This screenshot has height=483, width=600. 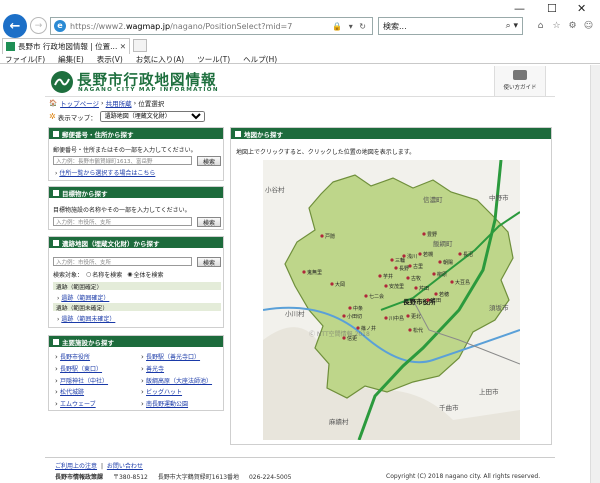 What do you see at coordinates (209, 222) in the screenshot?
I see `landmark-search-button: 検索` at bounding box center [209, 222].